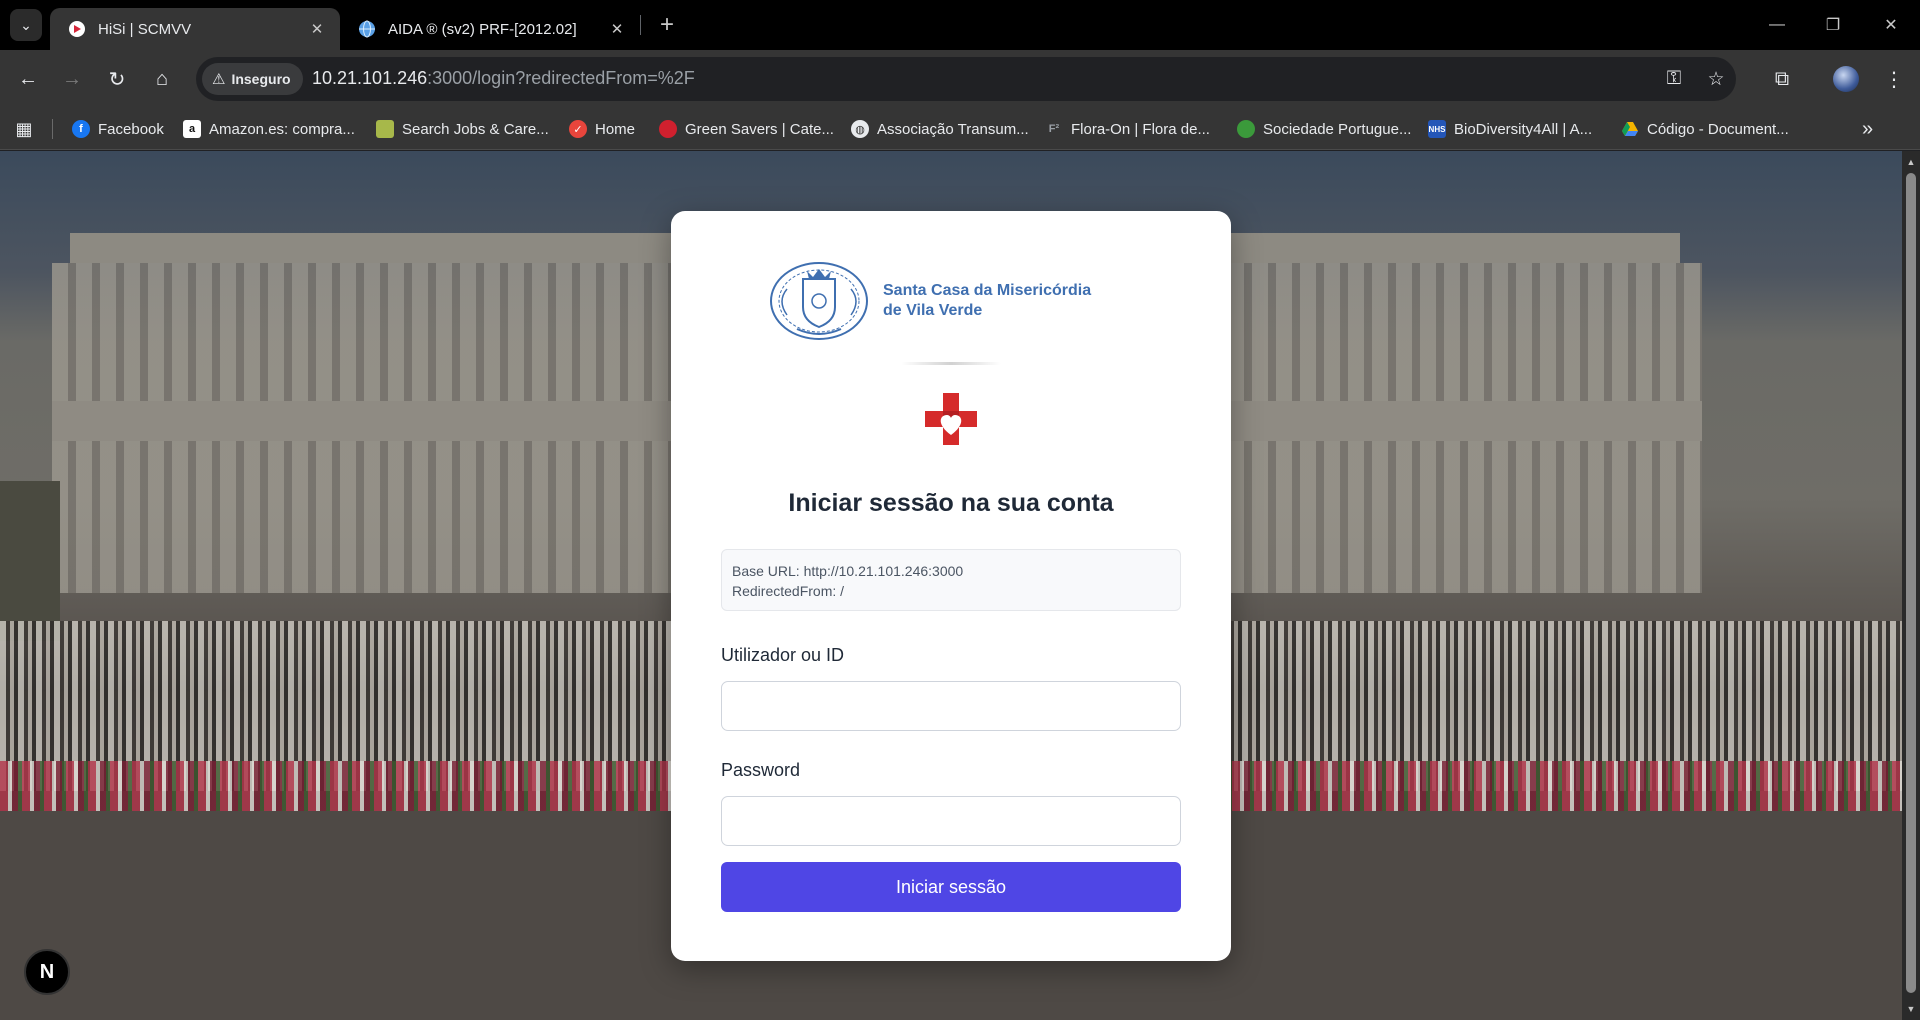 The image size is (1920, 1020). I want to click on tab-search-button: ⌄, so click(26, 25).